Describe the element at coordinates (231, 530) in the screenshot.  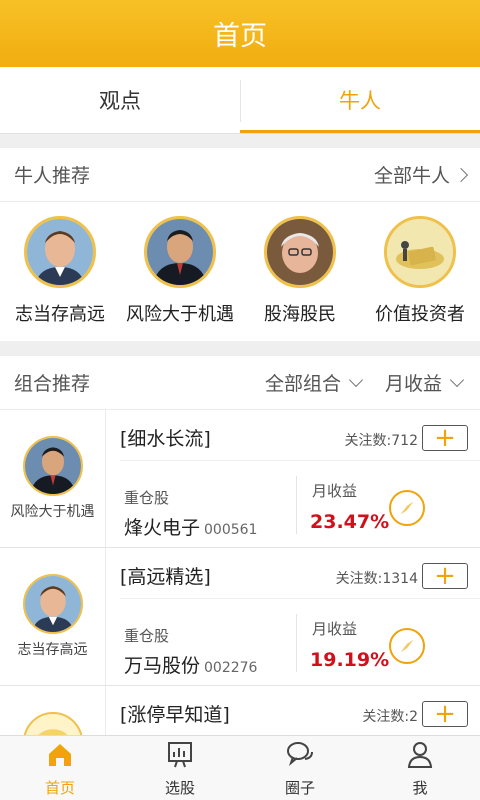
I see `stock-code: 000561` at that location.